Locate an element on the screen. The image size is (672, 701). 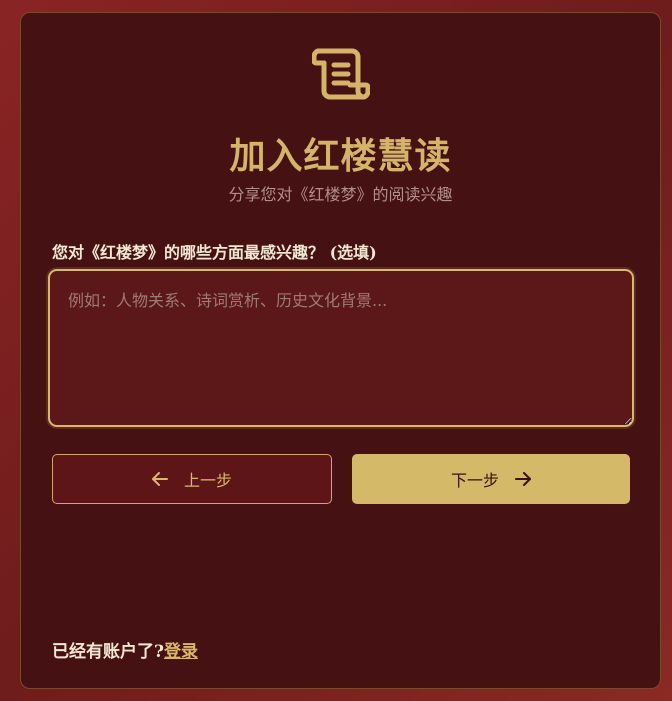
arrow-left-icon is located at coordinates (159, 479).